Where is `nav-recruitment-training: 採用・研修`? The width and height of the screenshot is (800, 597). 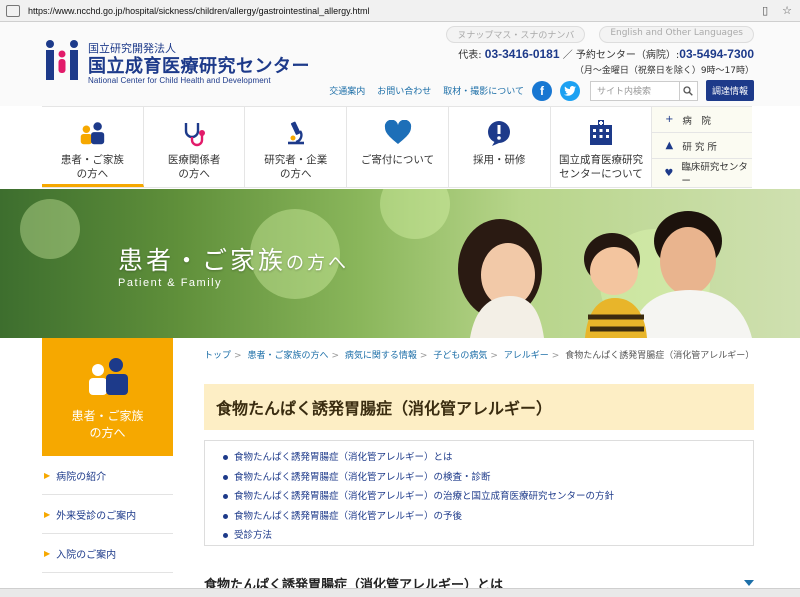
nav-recruitment-training: 採用・研修 is located at coordinates (500, 147).